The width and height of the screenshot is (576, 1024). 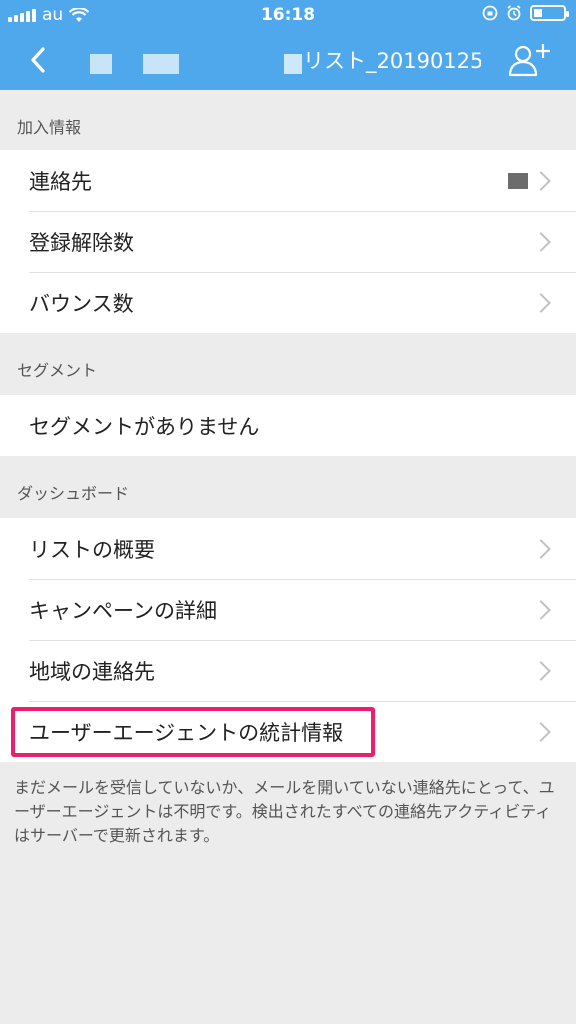 I want to click on redacted-count, so click(x=518, y=181).